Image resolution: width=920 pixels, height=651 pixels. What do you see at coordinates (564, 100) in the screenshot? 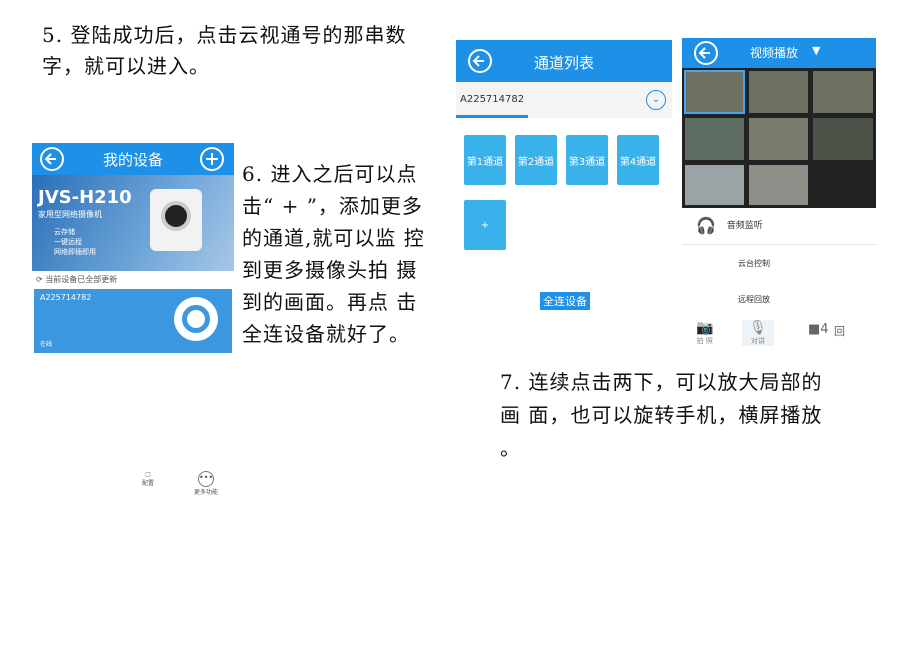
I see `device-selector: A225714782 ⌄` at bounding box center [564, 100].